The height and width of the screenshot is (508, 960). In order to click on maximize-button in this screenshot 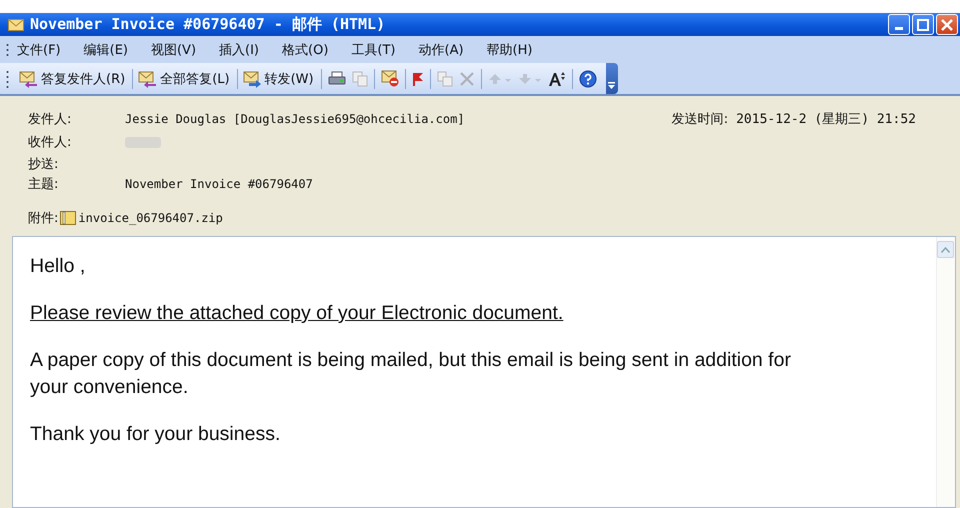, I will do `click(923, 24)`.